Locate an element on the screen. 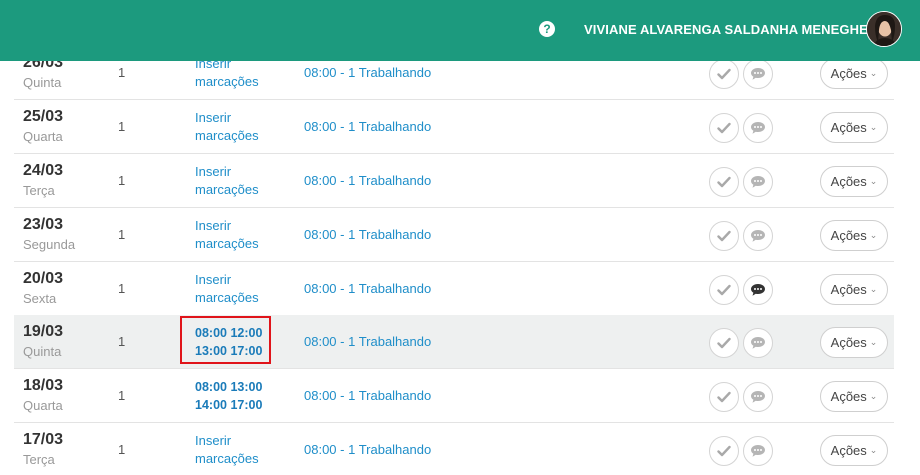 The height and width of the screenshot is (475, 920). avatar is located at coordinates (884, 29).